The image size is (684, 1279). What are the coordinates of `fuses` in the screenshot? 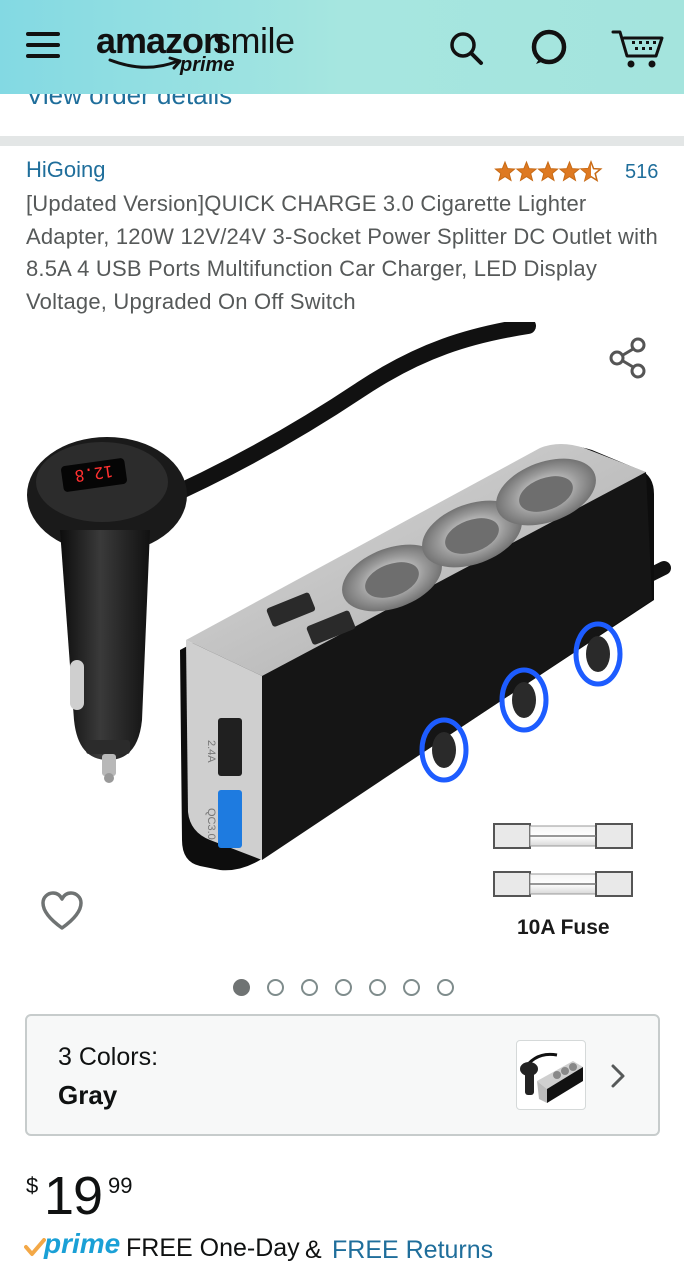 It's located at (563, 860).